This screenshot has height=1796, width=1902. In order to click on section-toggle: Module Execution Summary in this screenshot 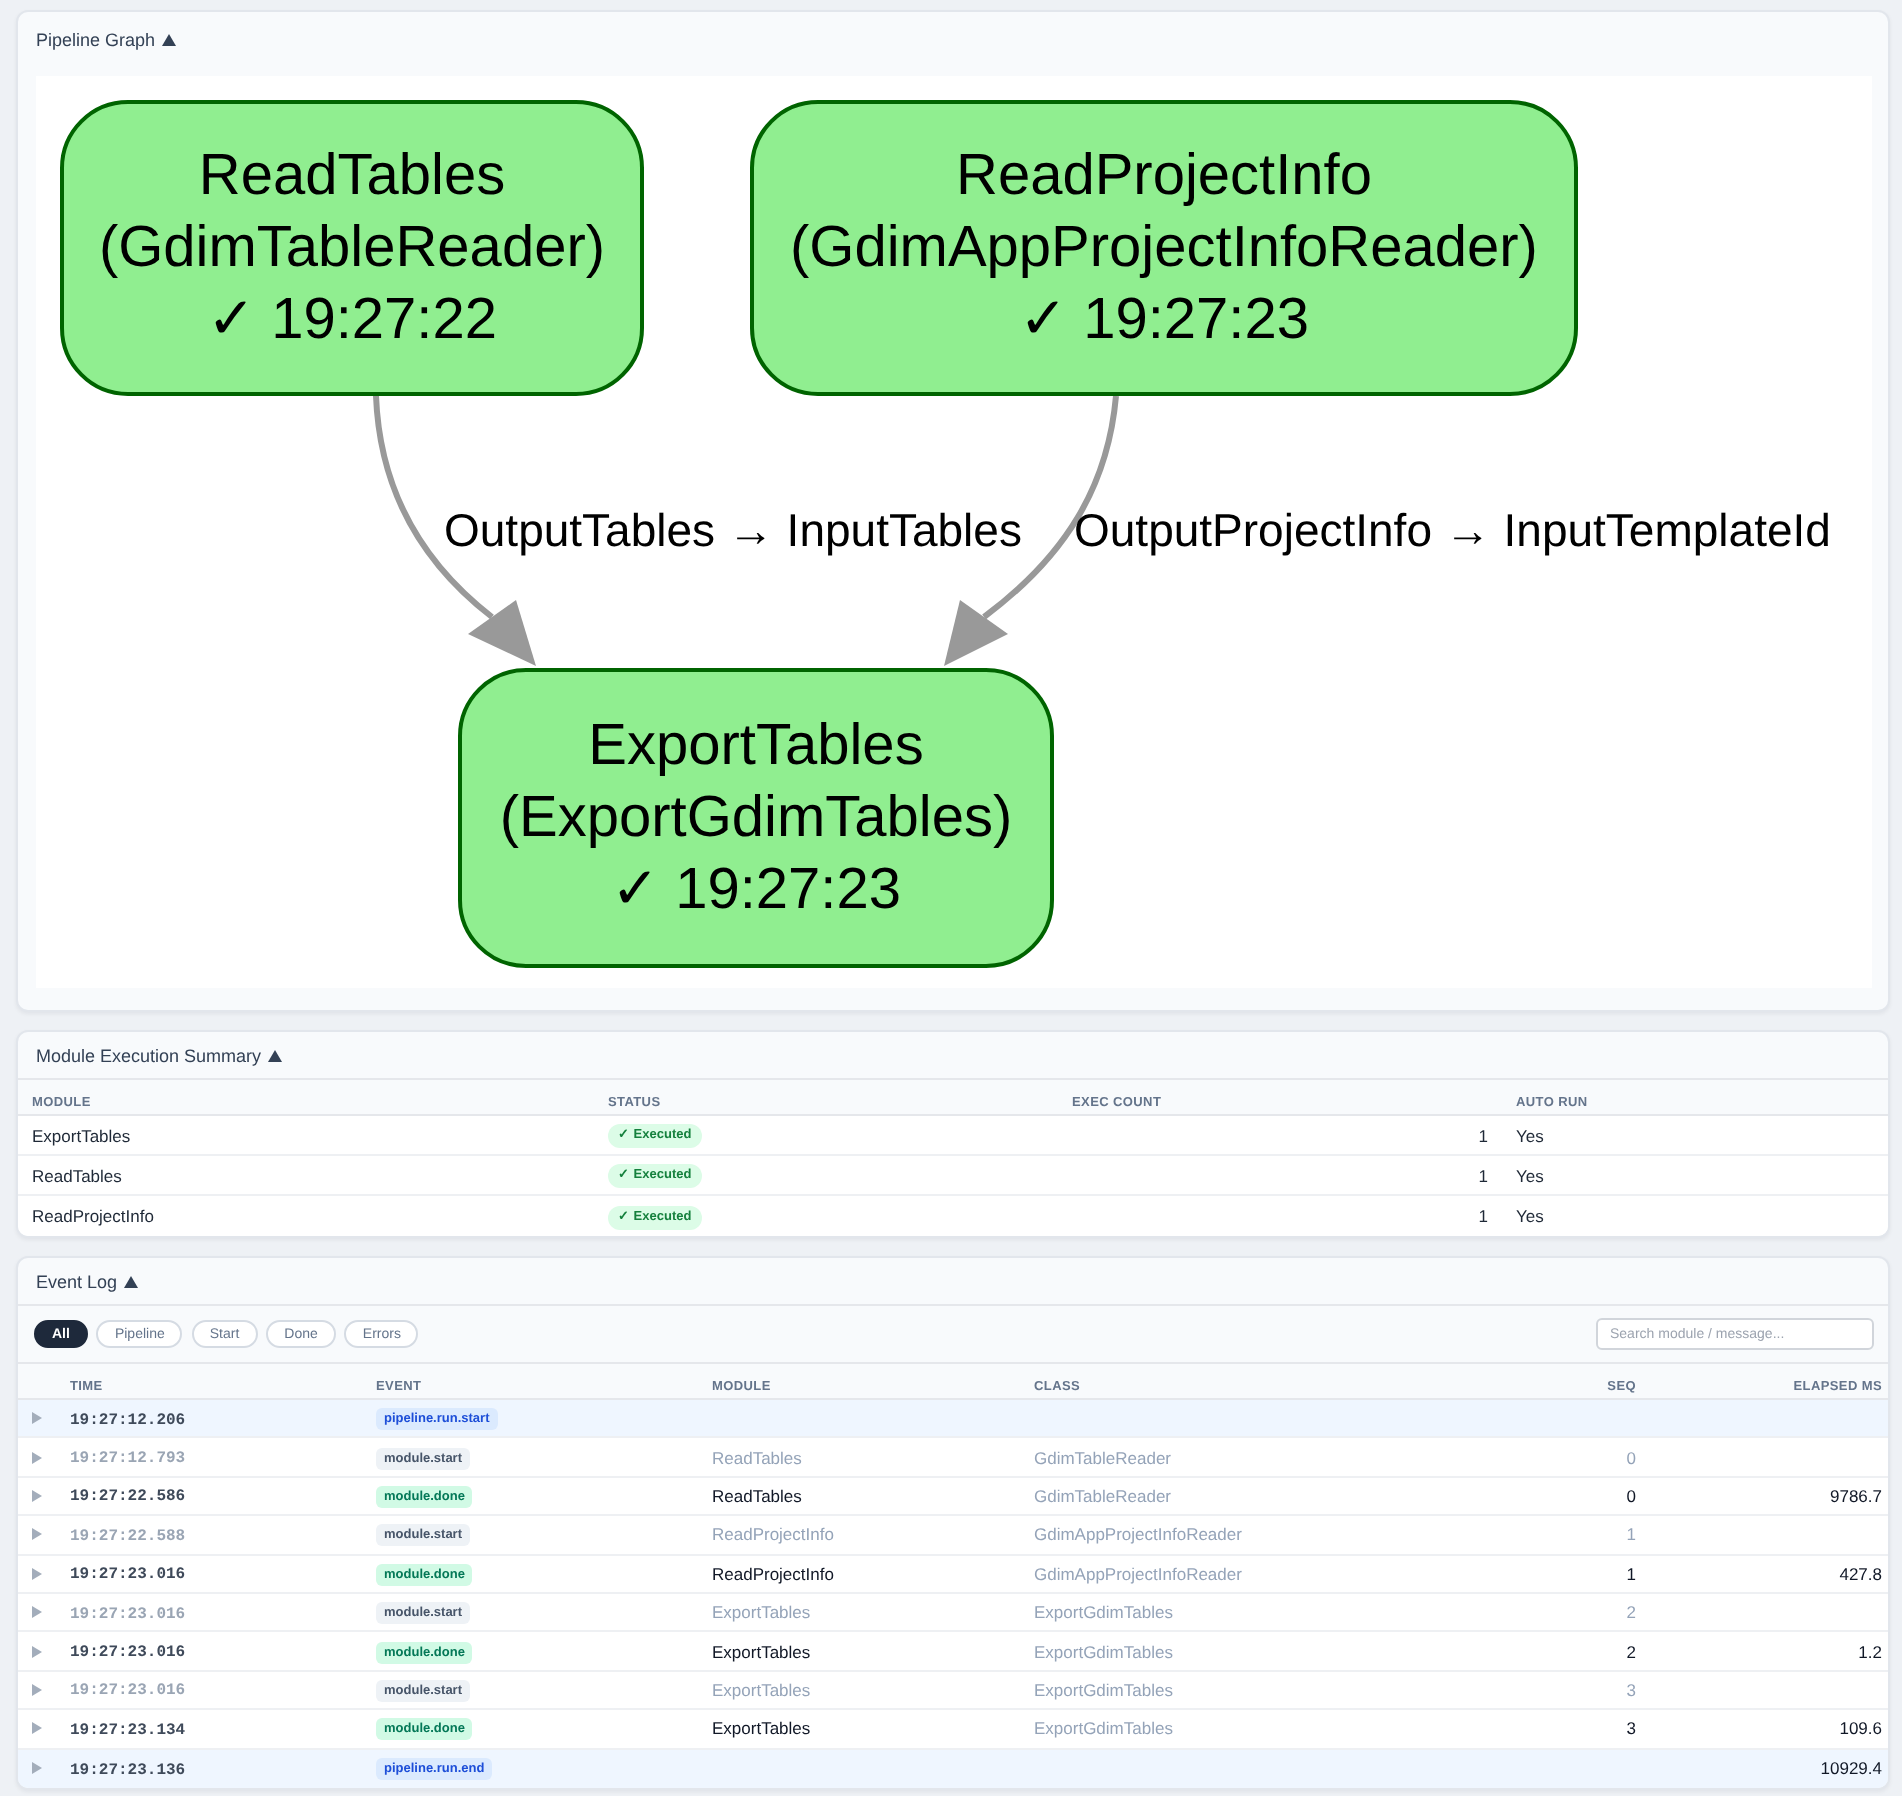, I will do `click(159, 1055)`.